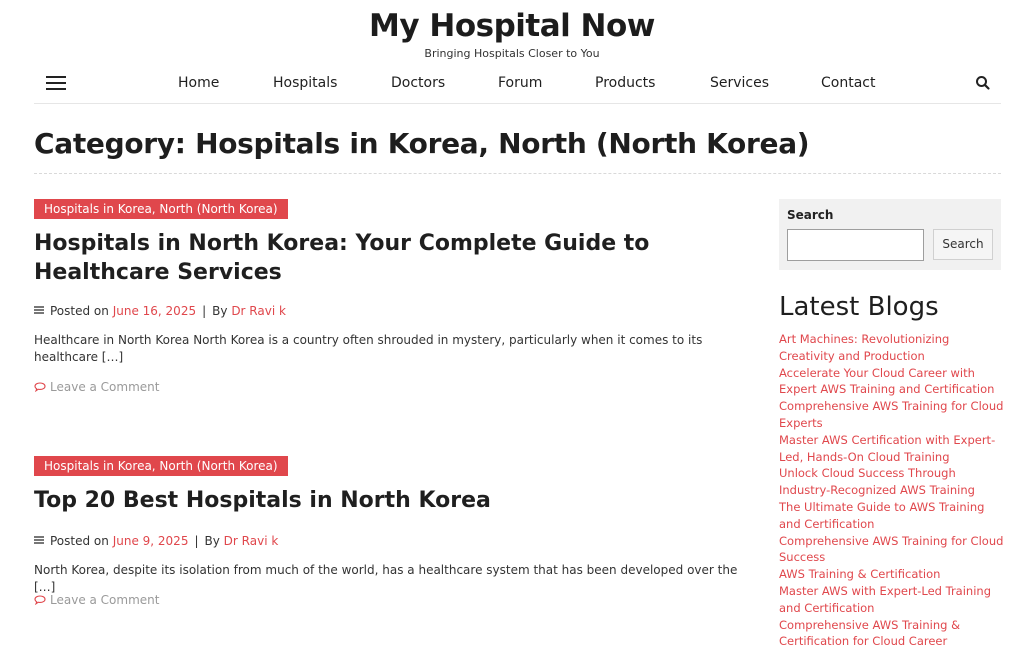  I want to click on nav-item-services: Services, so click(739, 83).